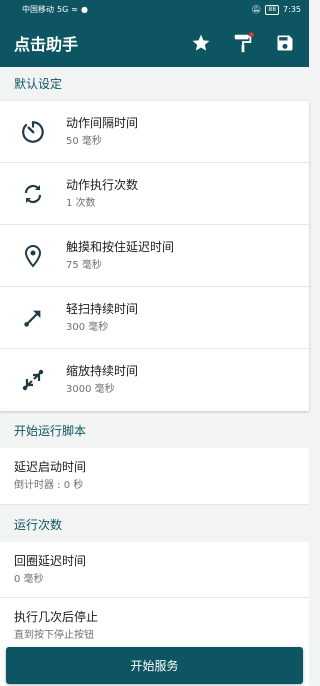 This screenshot has height=686, width=320. What do you see at coordinates (90, 389) in the screenshot?
I see `setting-value: 3000 毫秒` at bounding box center [90, 389].